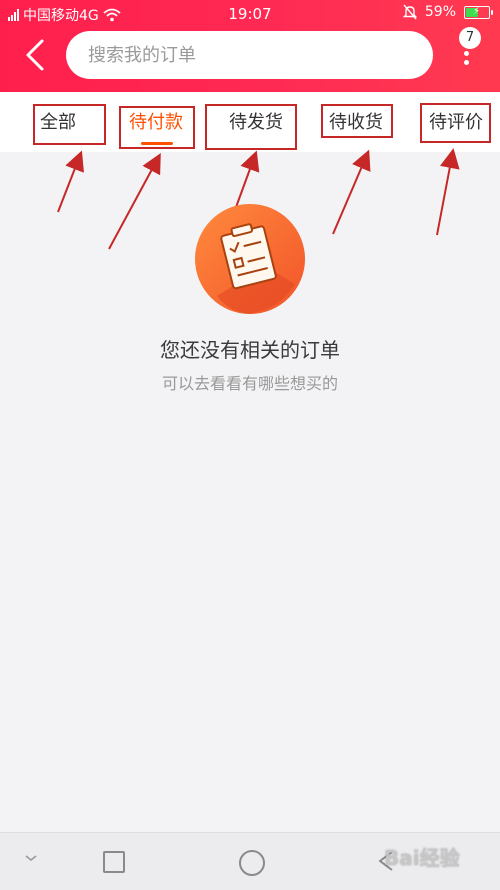 This screenshot has width=500, height=890. Describe the element at coordinates (252, 863) in the screenshot. I see `home-icon` at that location.